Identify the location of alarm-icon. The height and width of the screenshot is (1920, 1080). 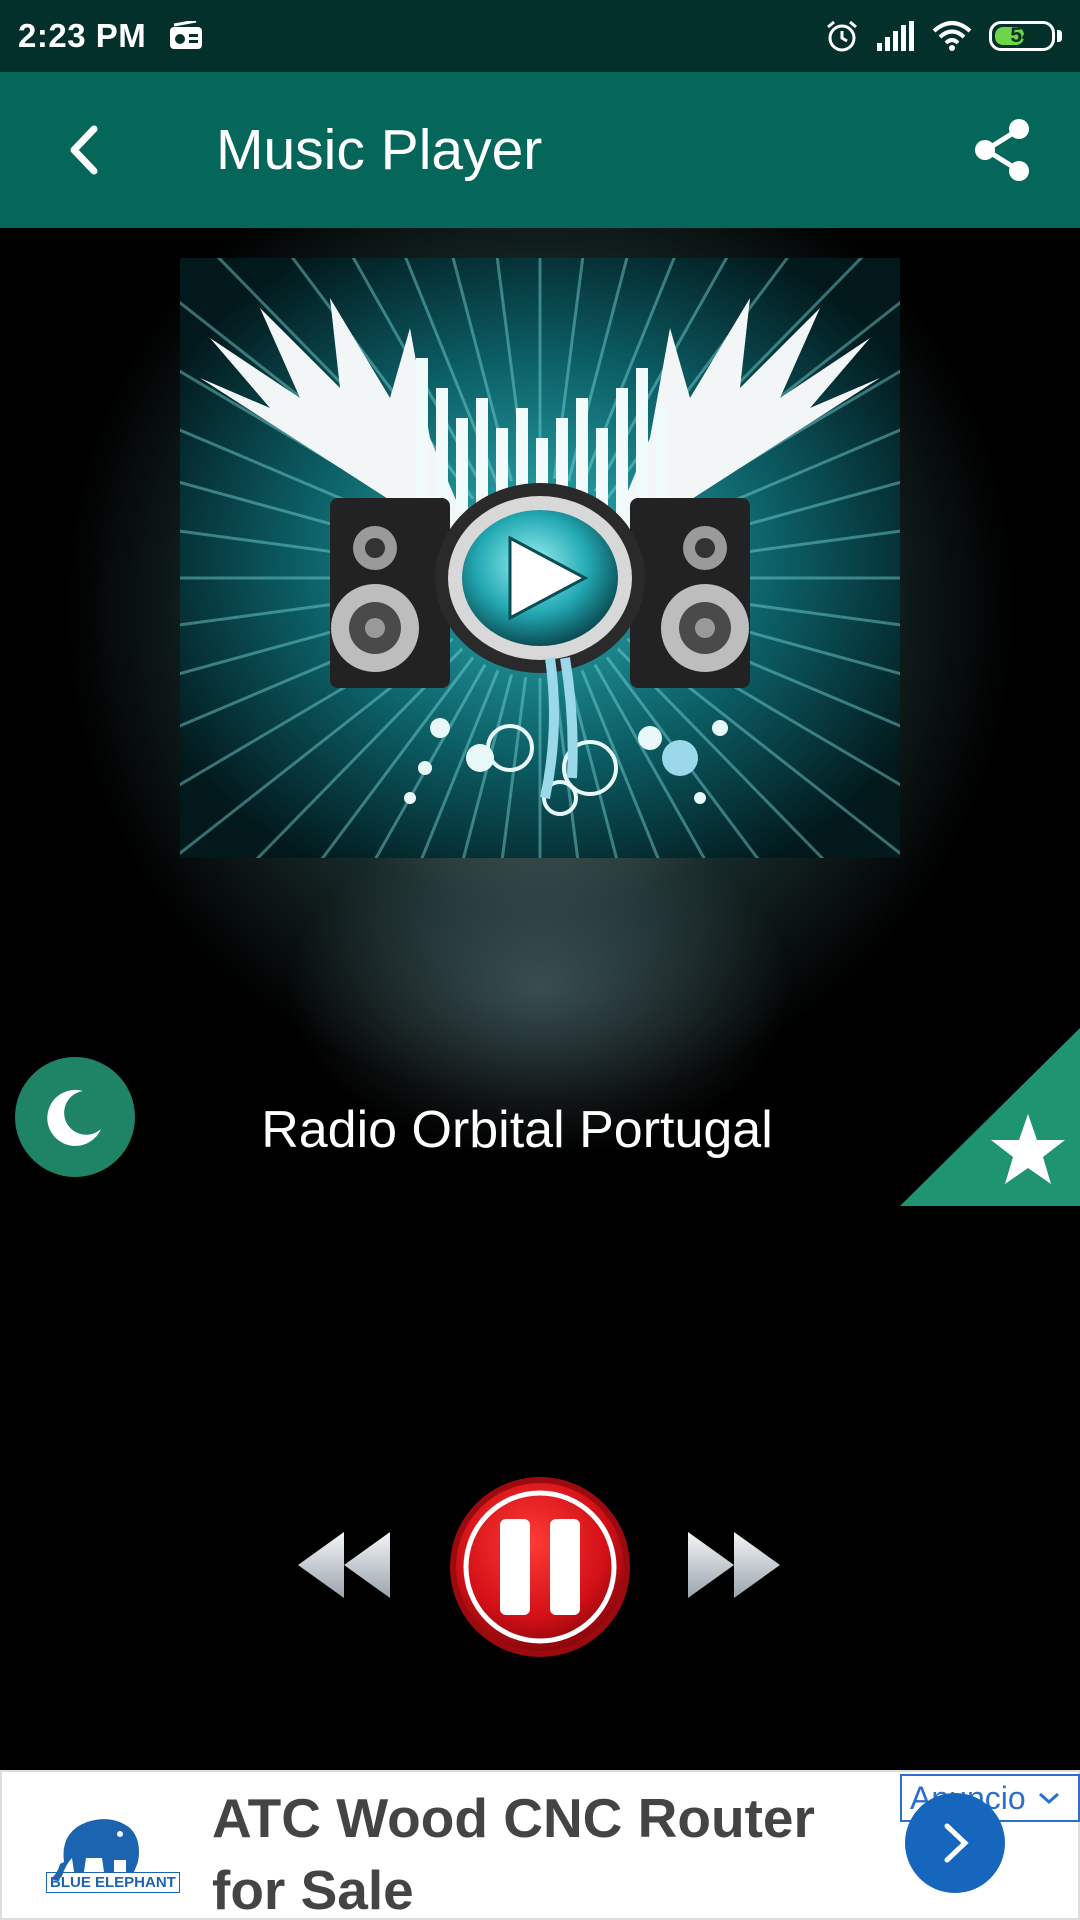
(842, 36).